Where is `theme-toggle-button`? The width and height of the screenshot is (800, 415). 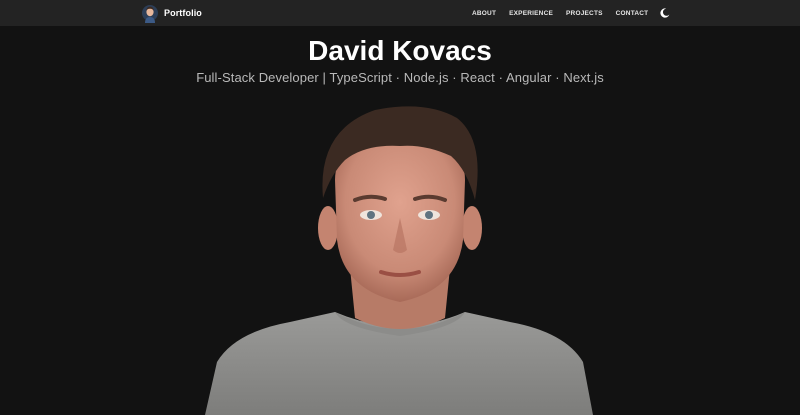
theme-toggle-button is located at coordinates (665, 13).